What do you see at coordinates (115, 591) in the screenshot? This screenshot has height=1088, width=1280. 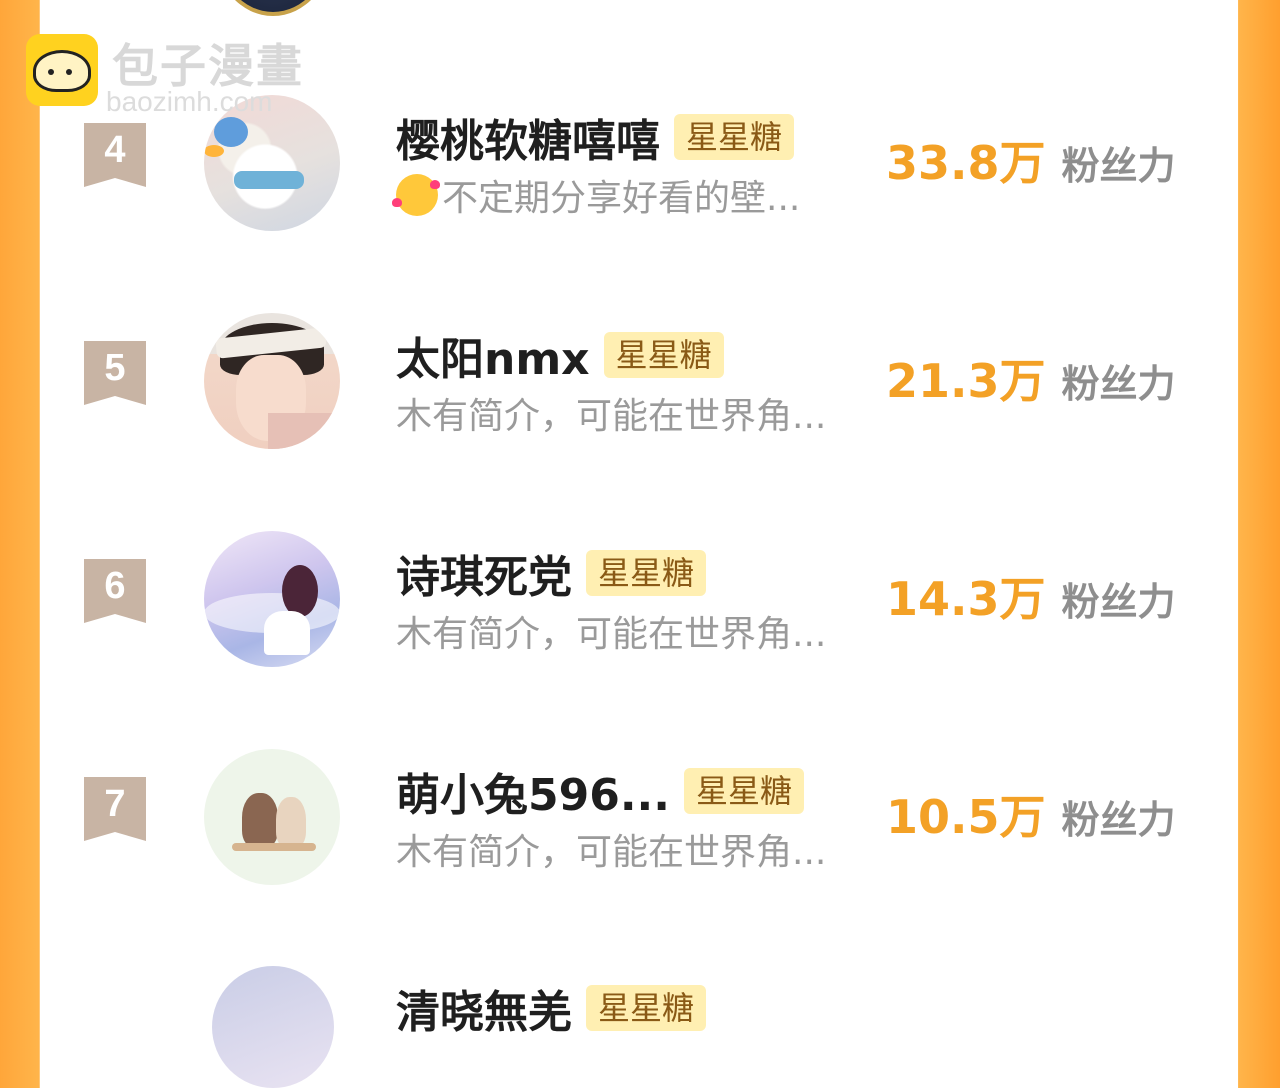 I see `rank-badge: 6` at bounding box center [115, 591].